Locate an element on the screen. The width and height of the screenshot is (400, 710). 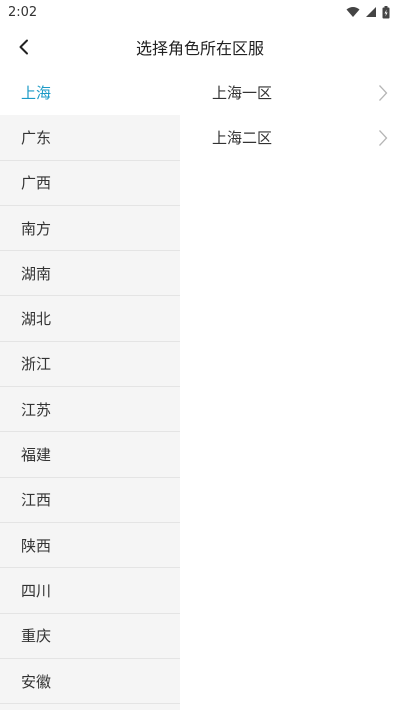
region-label: 安徽 is located at coordinates (36, 681).